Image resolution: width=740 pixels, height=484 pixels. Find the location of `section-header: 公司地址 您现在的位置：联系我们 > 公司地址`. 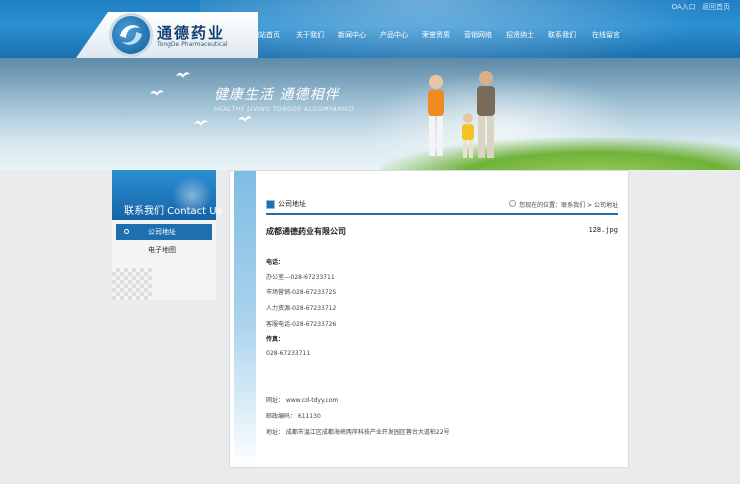

section-header: 公司地址 您现在的位置：联系我们 > 公司地址 is located at coordinates (442, 207).